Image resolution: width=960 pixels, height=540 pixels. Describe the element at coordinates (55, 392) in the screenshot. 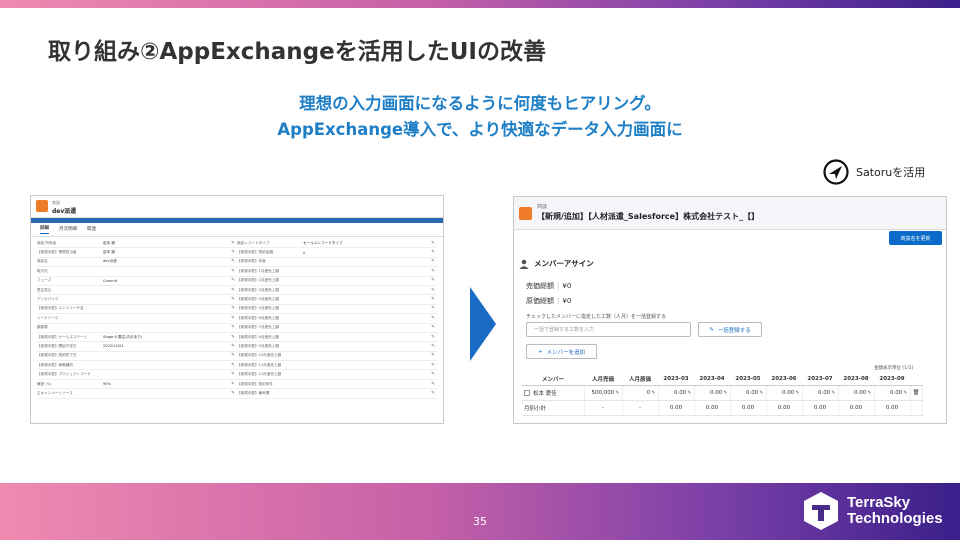

I see `field-label: 主キャンペーンソース` at that location.